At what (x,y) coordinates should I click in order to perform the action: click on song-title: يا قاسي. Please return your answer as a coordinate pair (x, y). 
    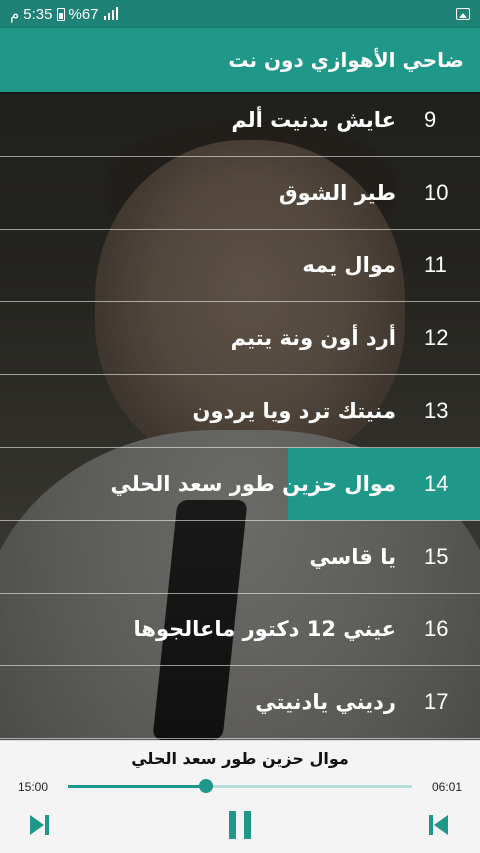
    Looking at the image, I should click on (352, 556).